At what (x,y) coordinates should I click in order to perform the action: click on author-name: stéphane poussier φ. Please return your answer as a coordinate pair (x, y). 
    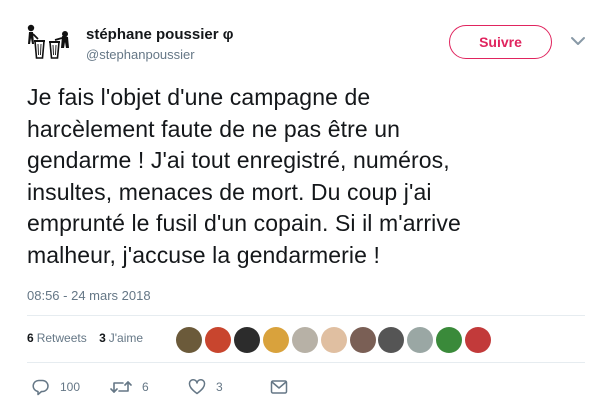
    Looking at the image, I should click on (159, 34).